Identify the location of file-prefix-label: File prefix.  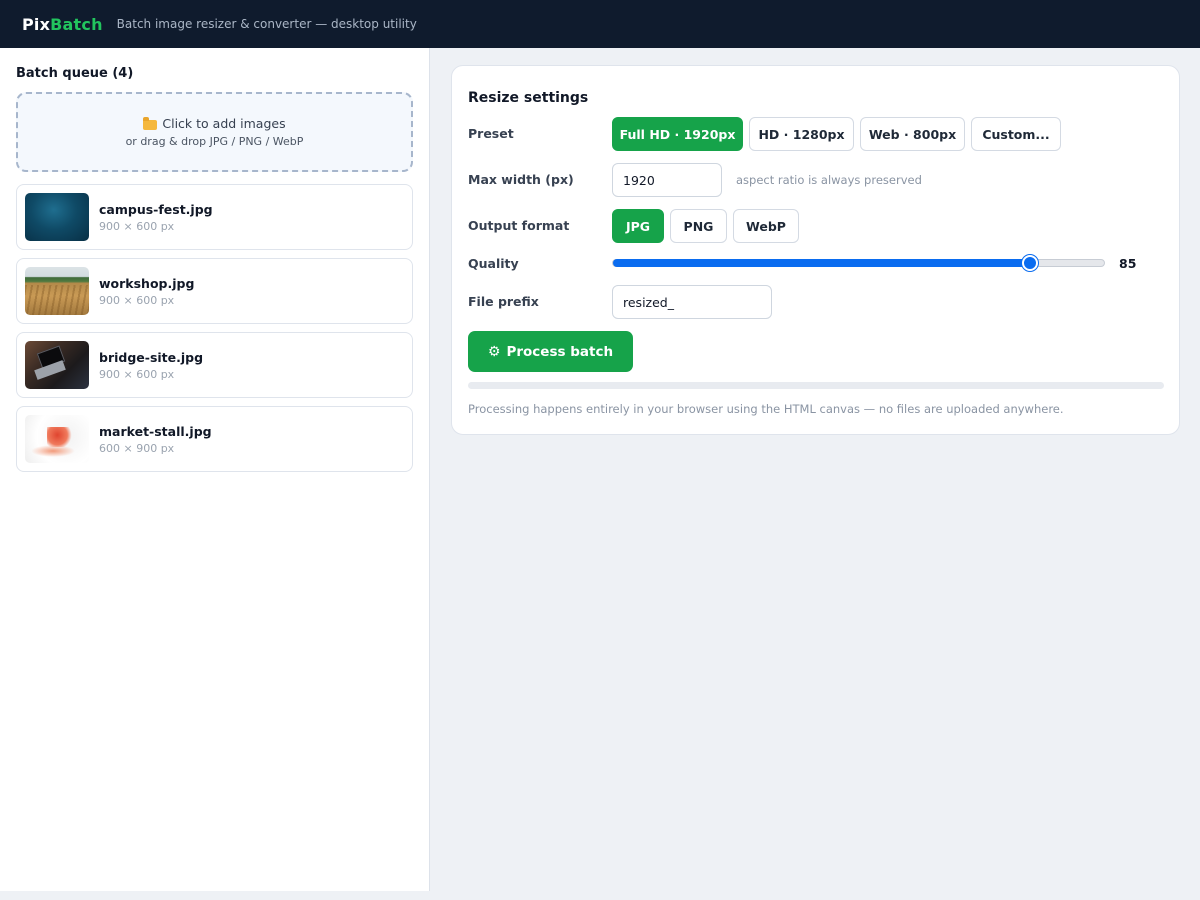
(503, 301).